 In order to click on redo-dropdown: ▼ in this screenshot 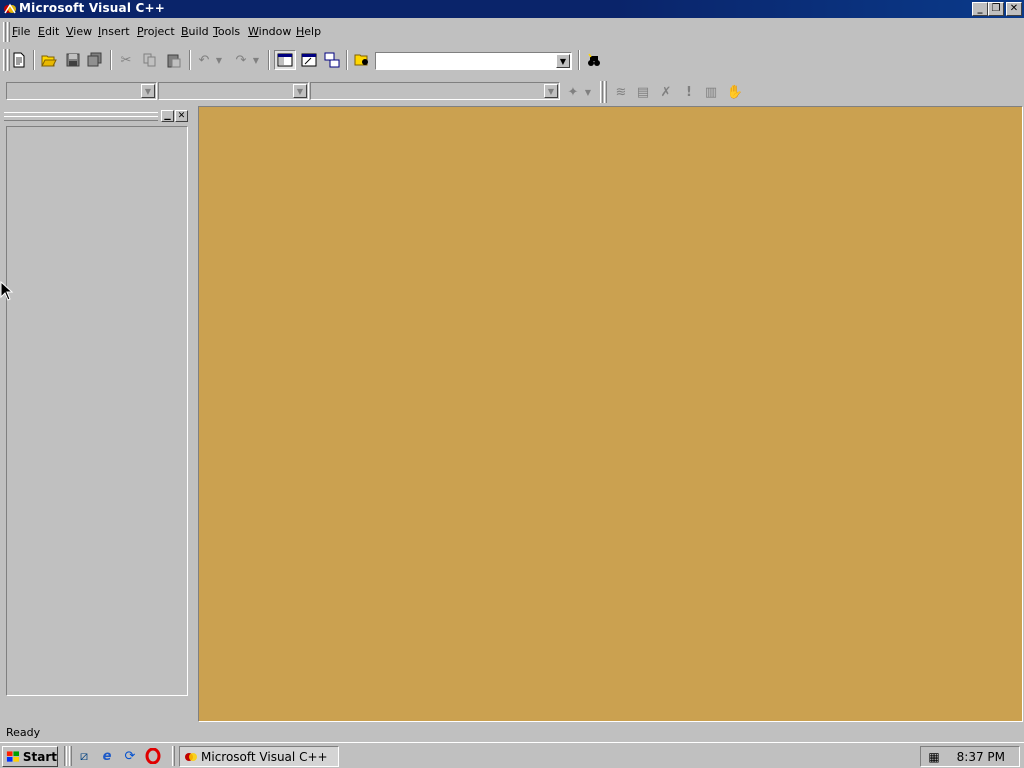, I will do `click(256, 60)`.